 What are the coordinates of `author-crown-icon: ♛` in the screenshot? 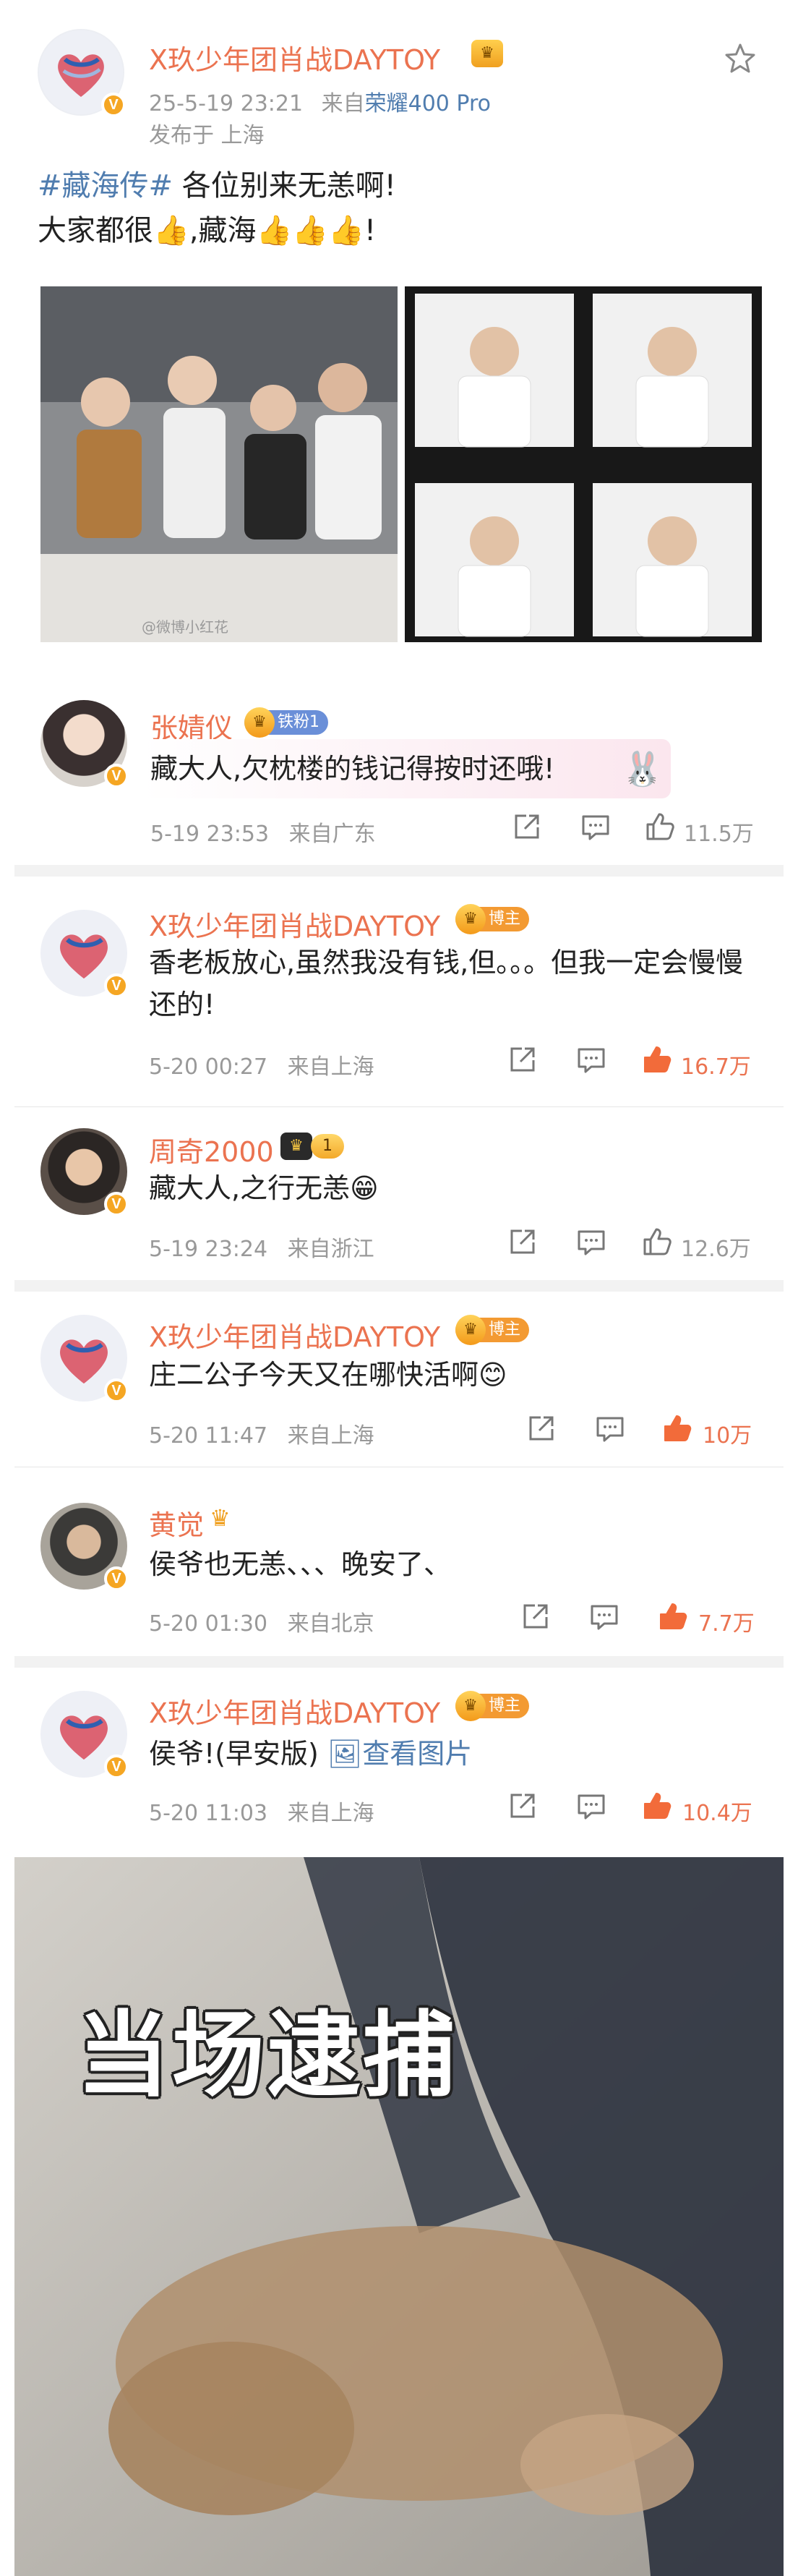 It's located at (487, 53).